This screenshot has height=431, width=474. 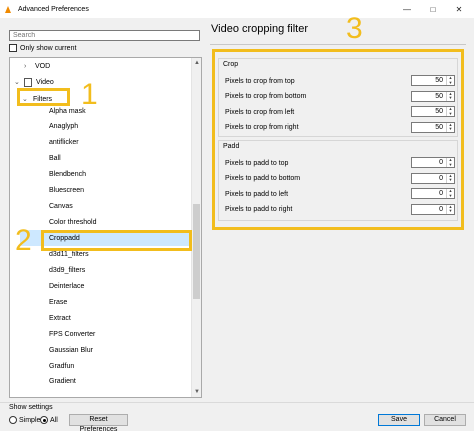 I want to click on filter-item: FPS Converter, so click(x=72, y=334).